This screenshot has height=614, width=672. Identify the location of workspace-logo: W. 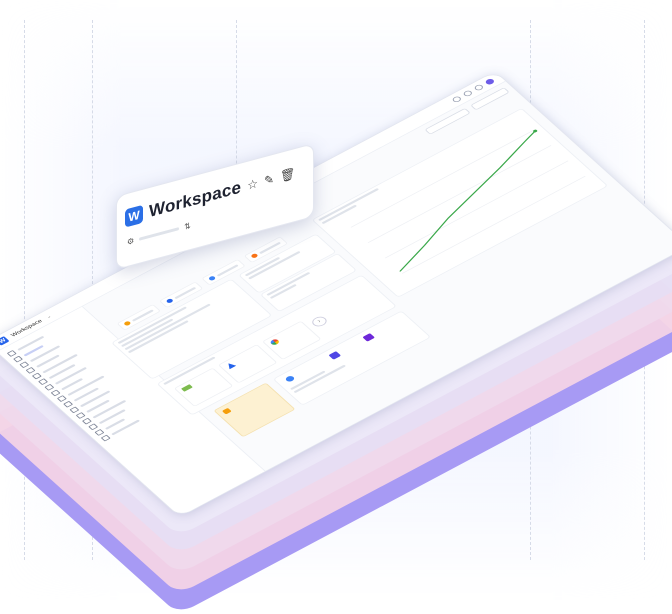
(134, 216).